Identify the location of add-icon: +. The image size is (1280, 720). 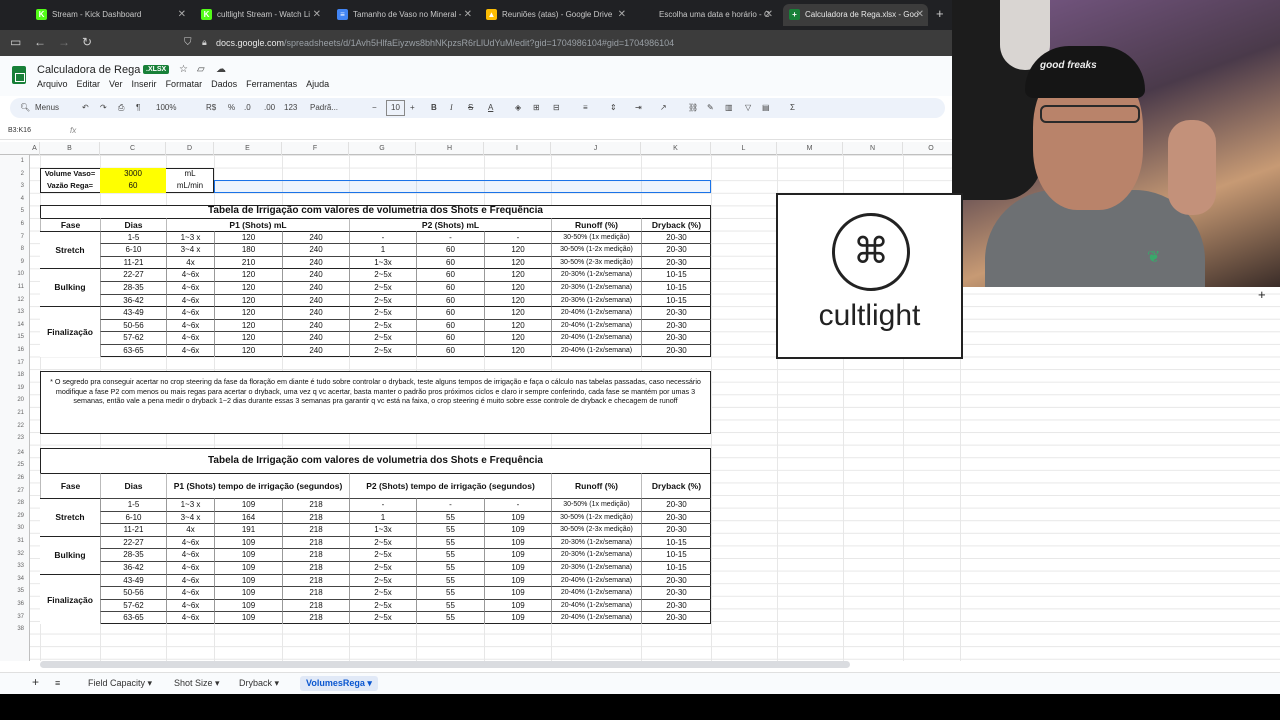
(1262, 294).